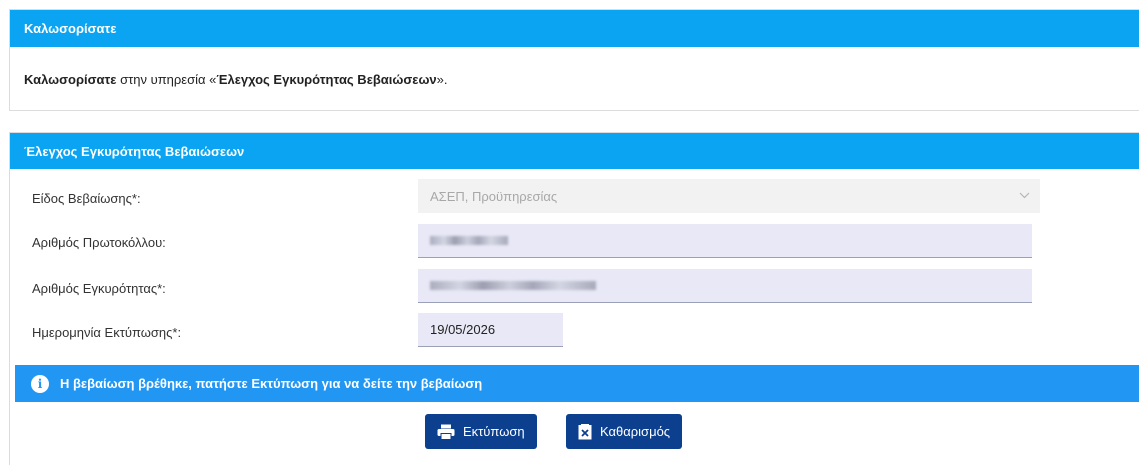  What do you see at coordinates (326, 79) in the screenshot?
I see `service-name: Έλεγχος Εγκυρότητας Βεβαιώσεων` at bounding box center [326, 79].